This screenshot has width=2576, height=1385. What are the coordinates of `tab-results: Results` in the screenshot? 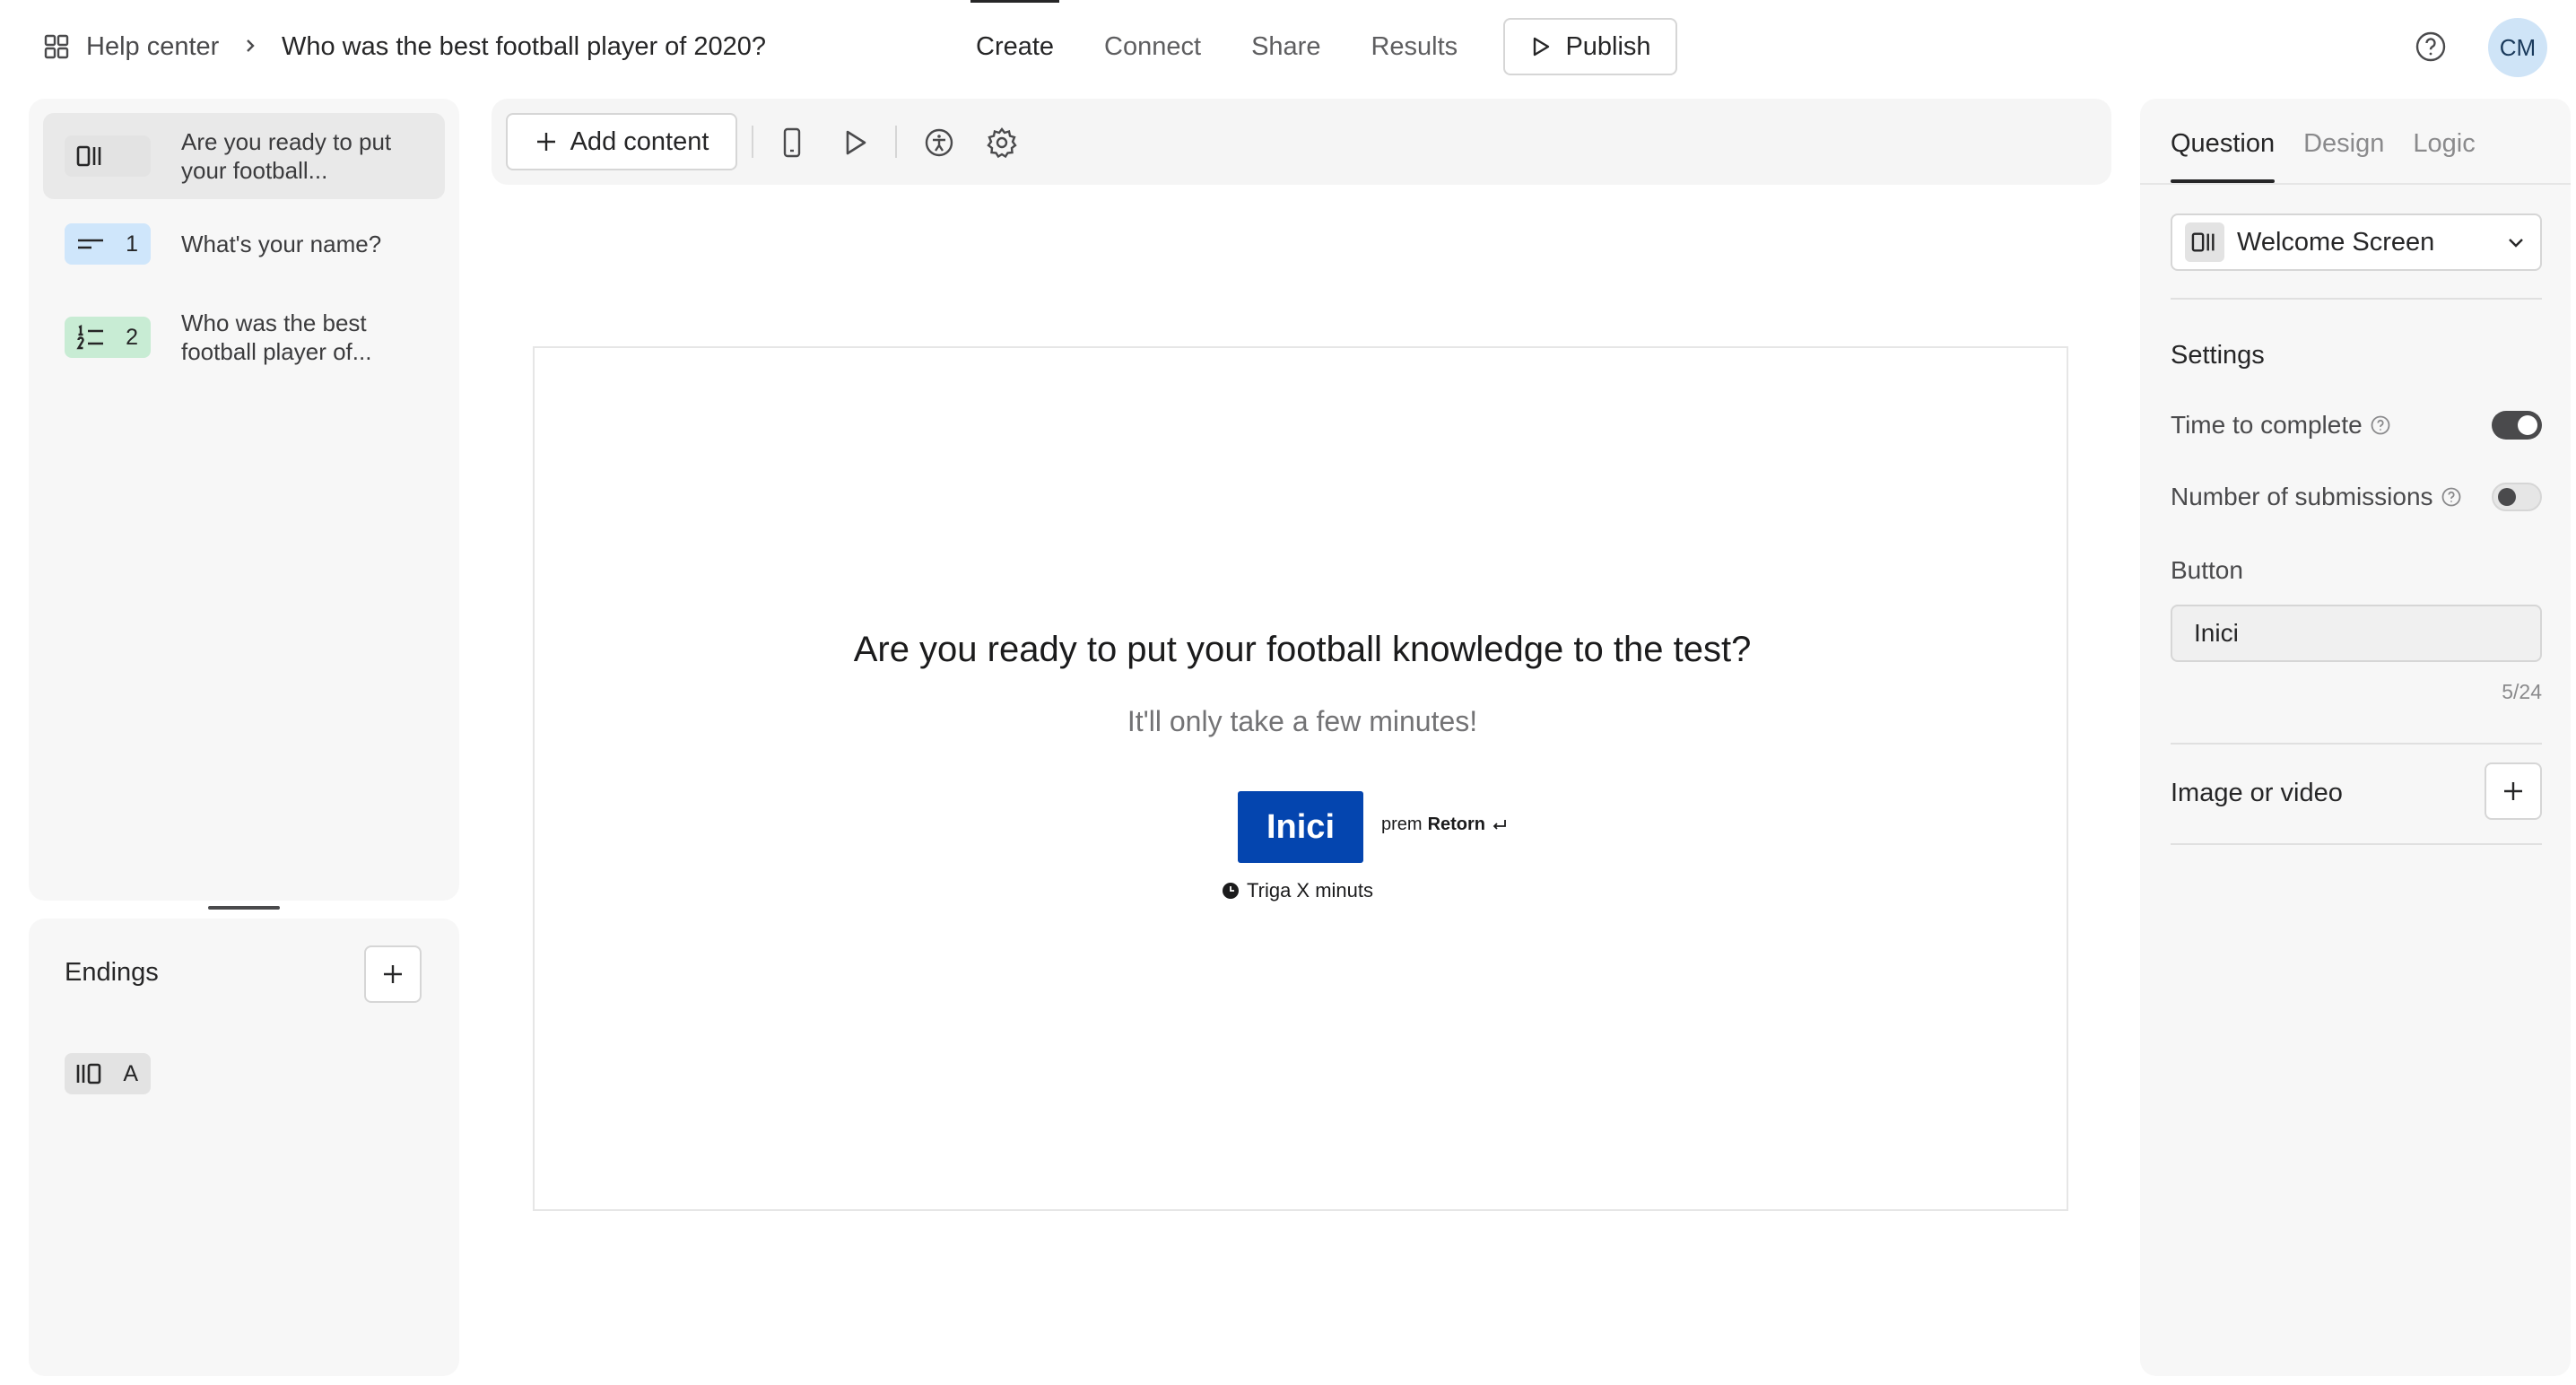 It's located at (1414, 46).